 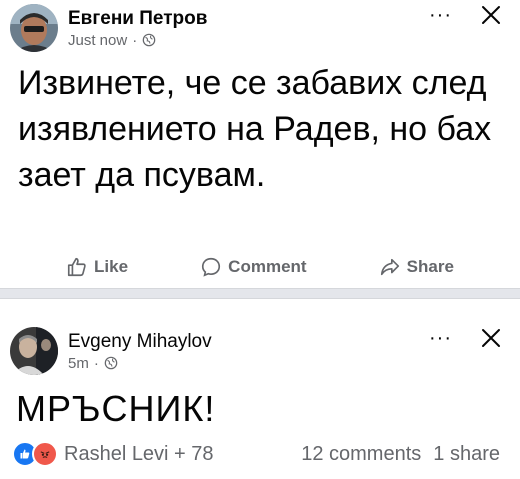 I want to click on comment-label: Comment, so click(x=267, y=266).